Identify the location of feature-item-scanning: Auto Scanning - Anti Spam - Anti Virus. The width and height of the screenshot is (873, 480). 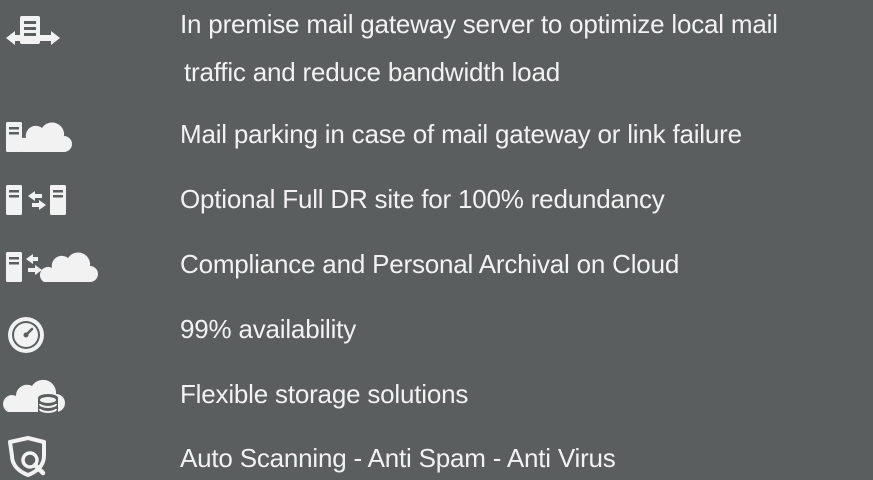
(436, 456).